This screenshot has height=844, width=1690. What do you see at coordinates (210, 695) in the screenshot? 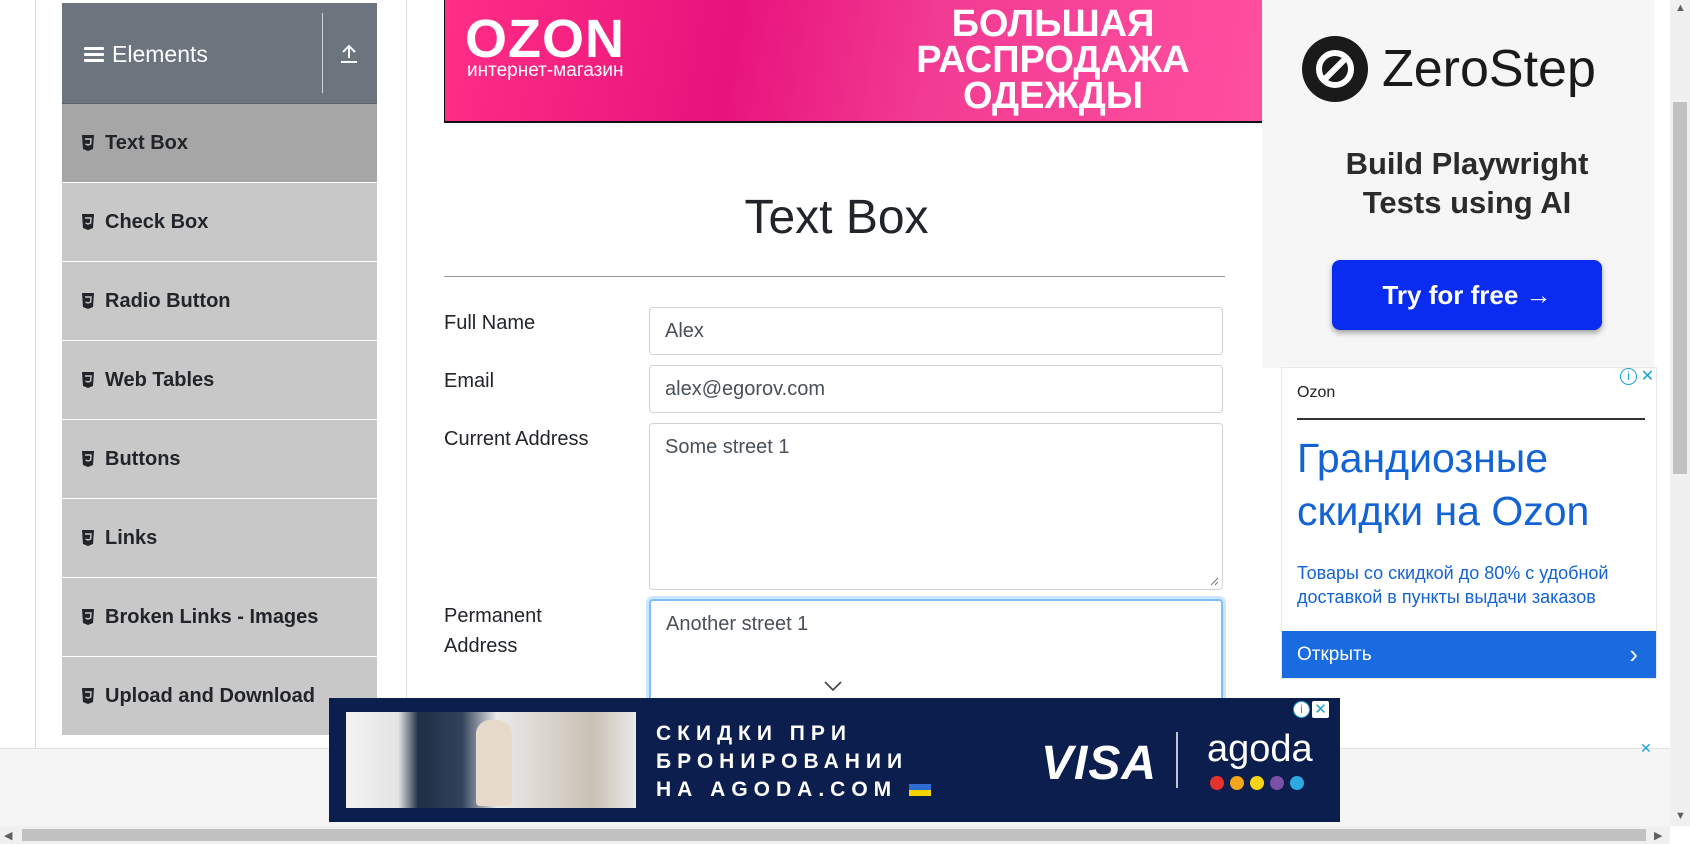
I see `sidebar-item-label: Upload and Download` at bounding box center [210, 695].